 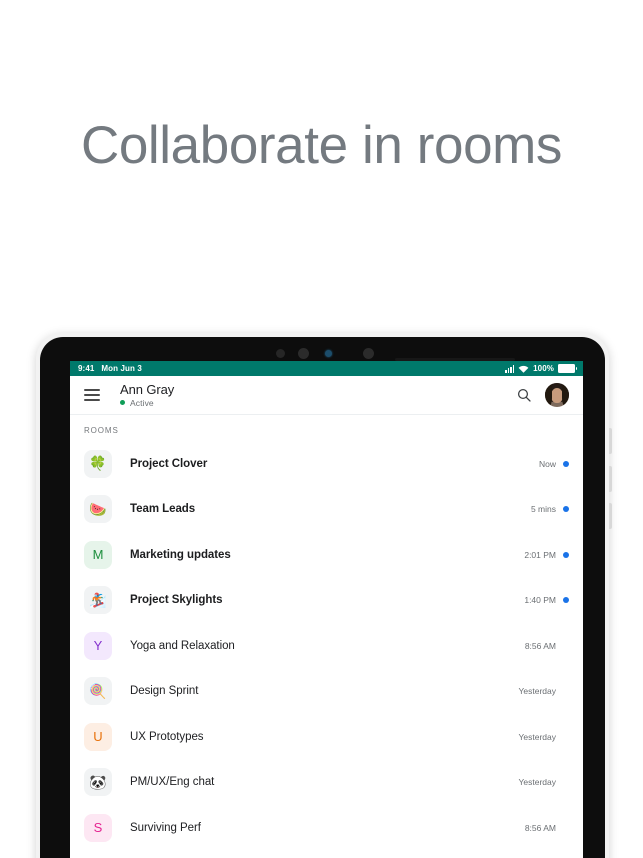 What do you see at coordinates (86, 368) in the screenshot?
I see `status-time: 9:41` at bounding box center [86, 368].